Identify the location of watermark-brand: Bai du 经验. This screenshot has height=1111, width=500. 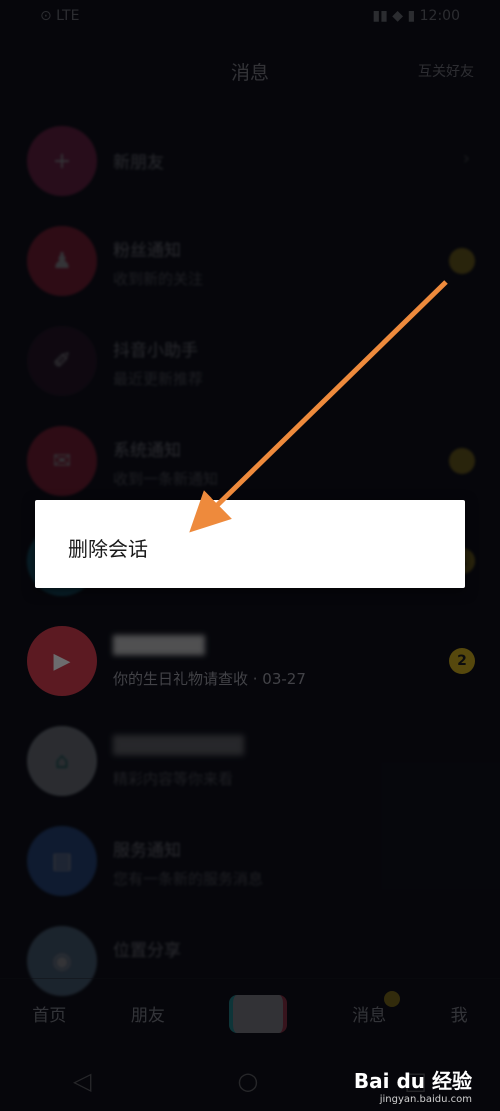
(412, 1081).